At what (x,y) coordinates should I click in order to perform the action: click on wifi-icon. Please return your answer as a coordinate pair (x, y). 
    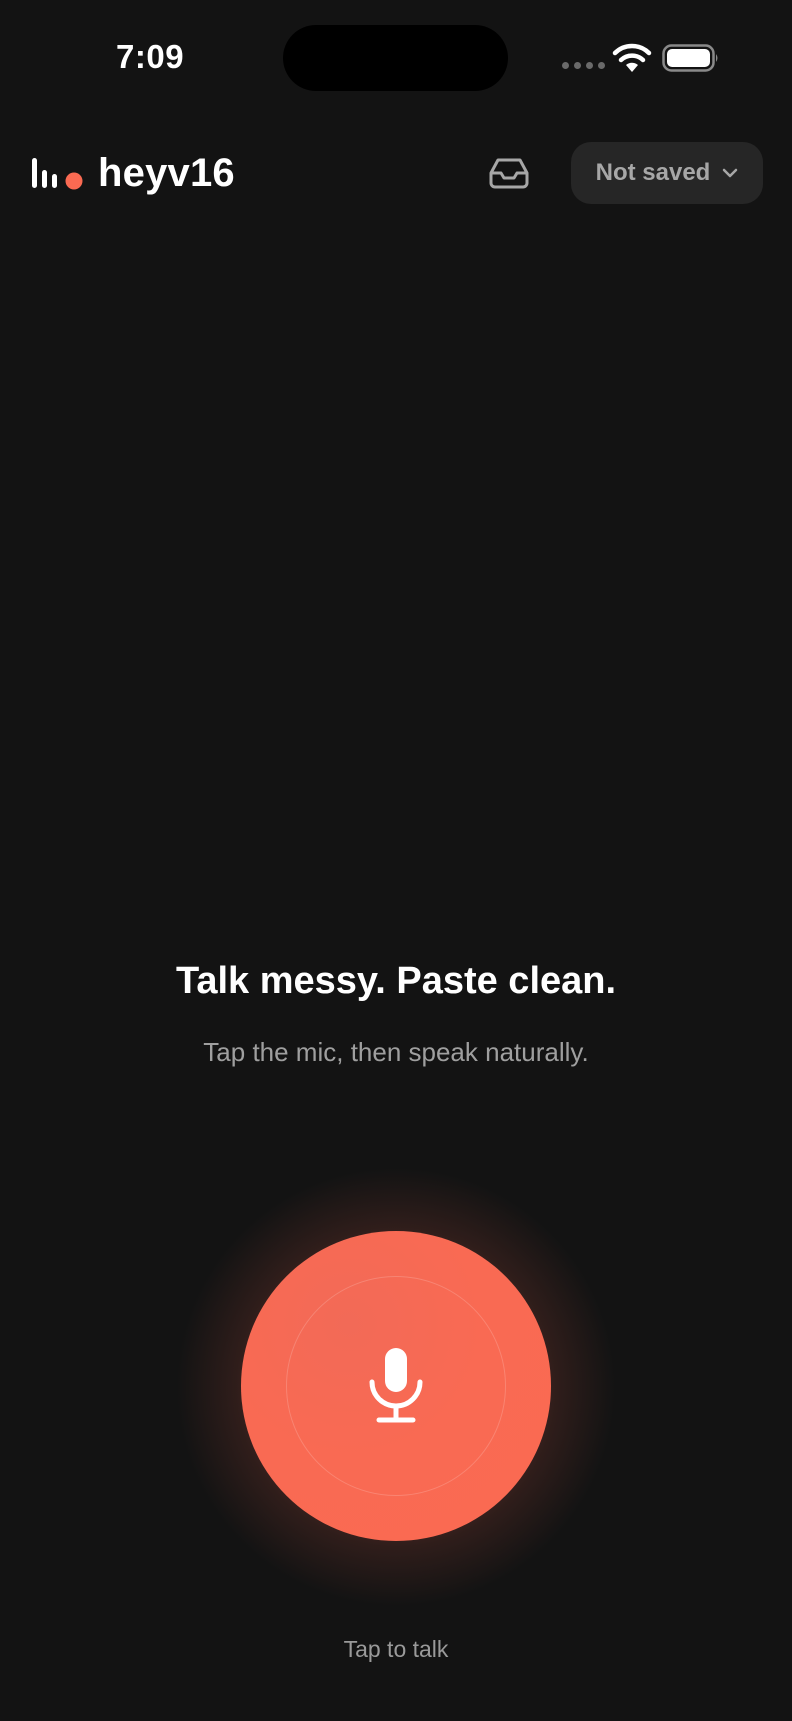
    Looking at the image, I should click on (632, 57).